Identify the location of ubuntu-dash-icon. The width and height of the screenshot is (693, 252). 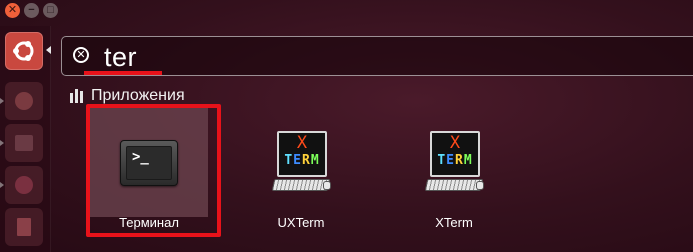
(24, 51).